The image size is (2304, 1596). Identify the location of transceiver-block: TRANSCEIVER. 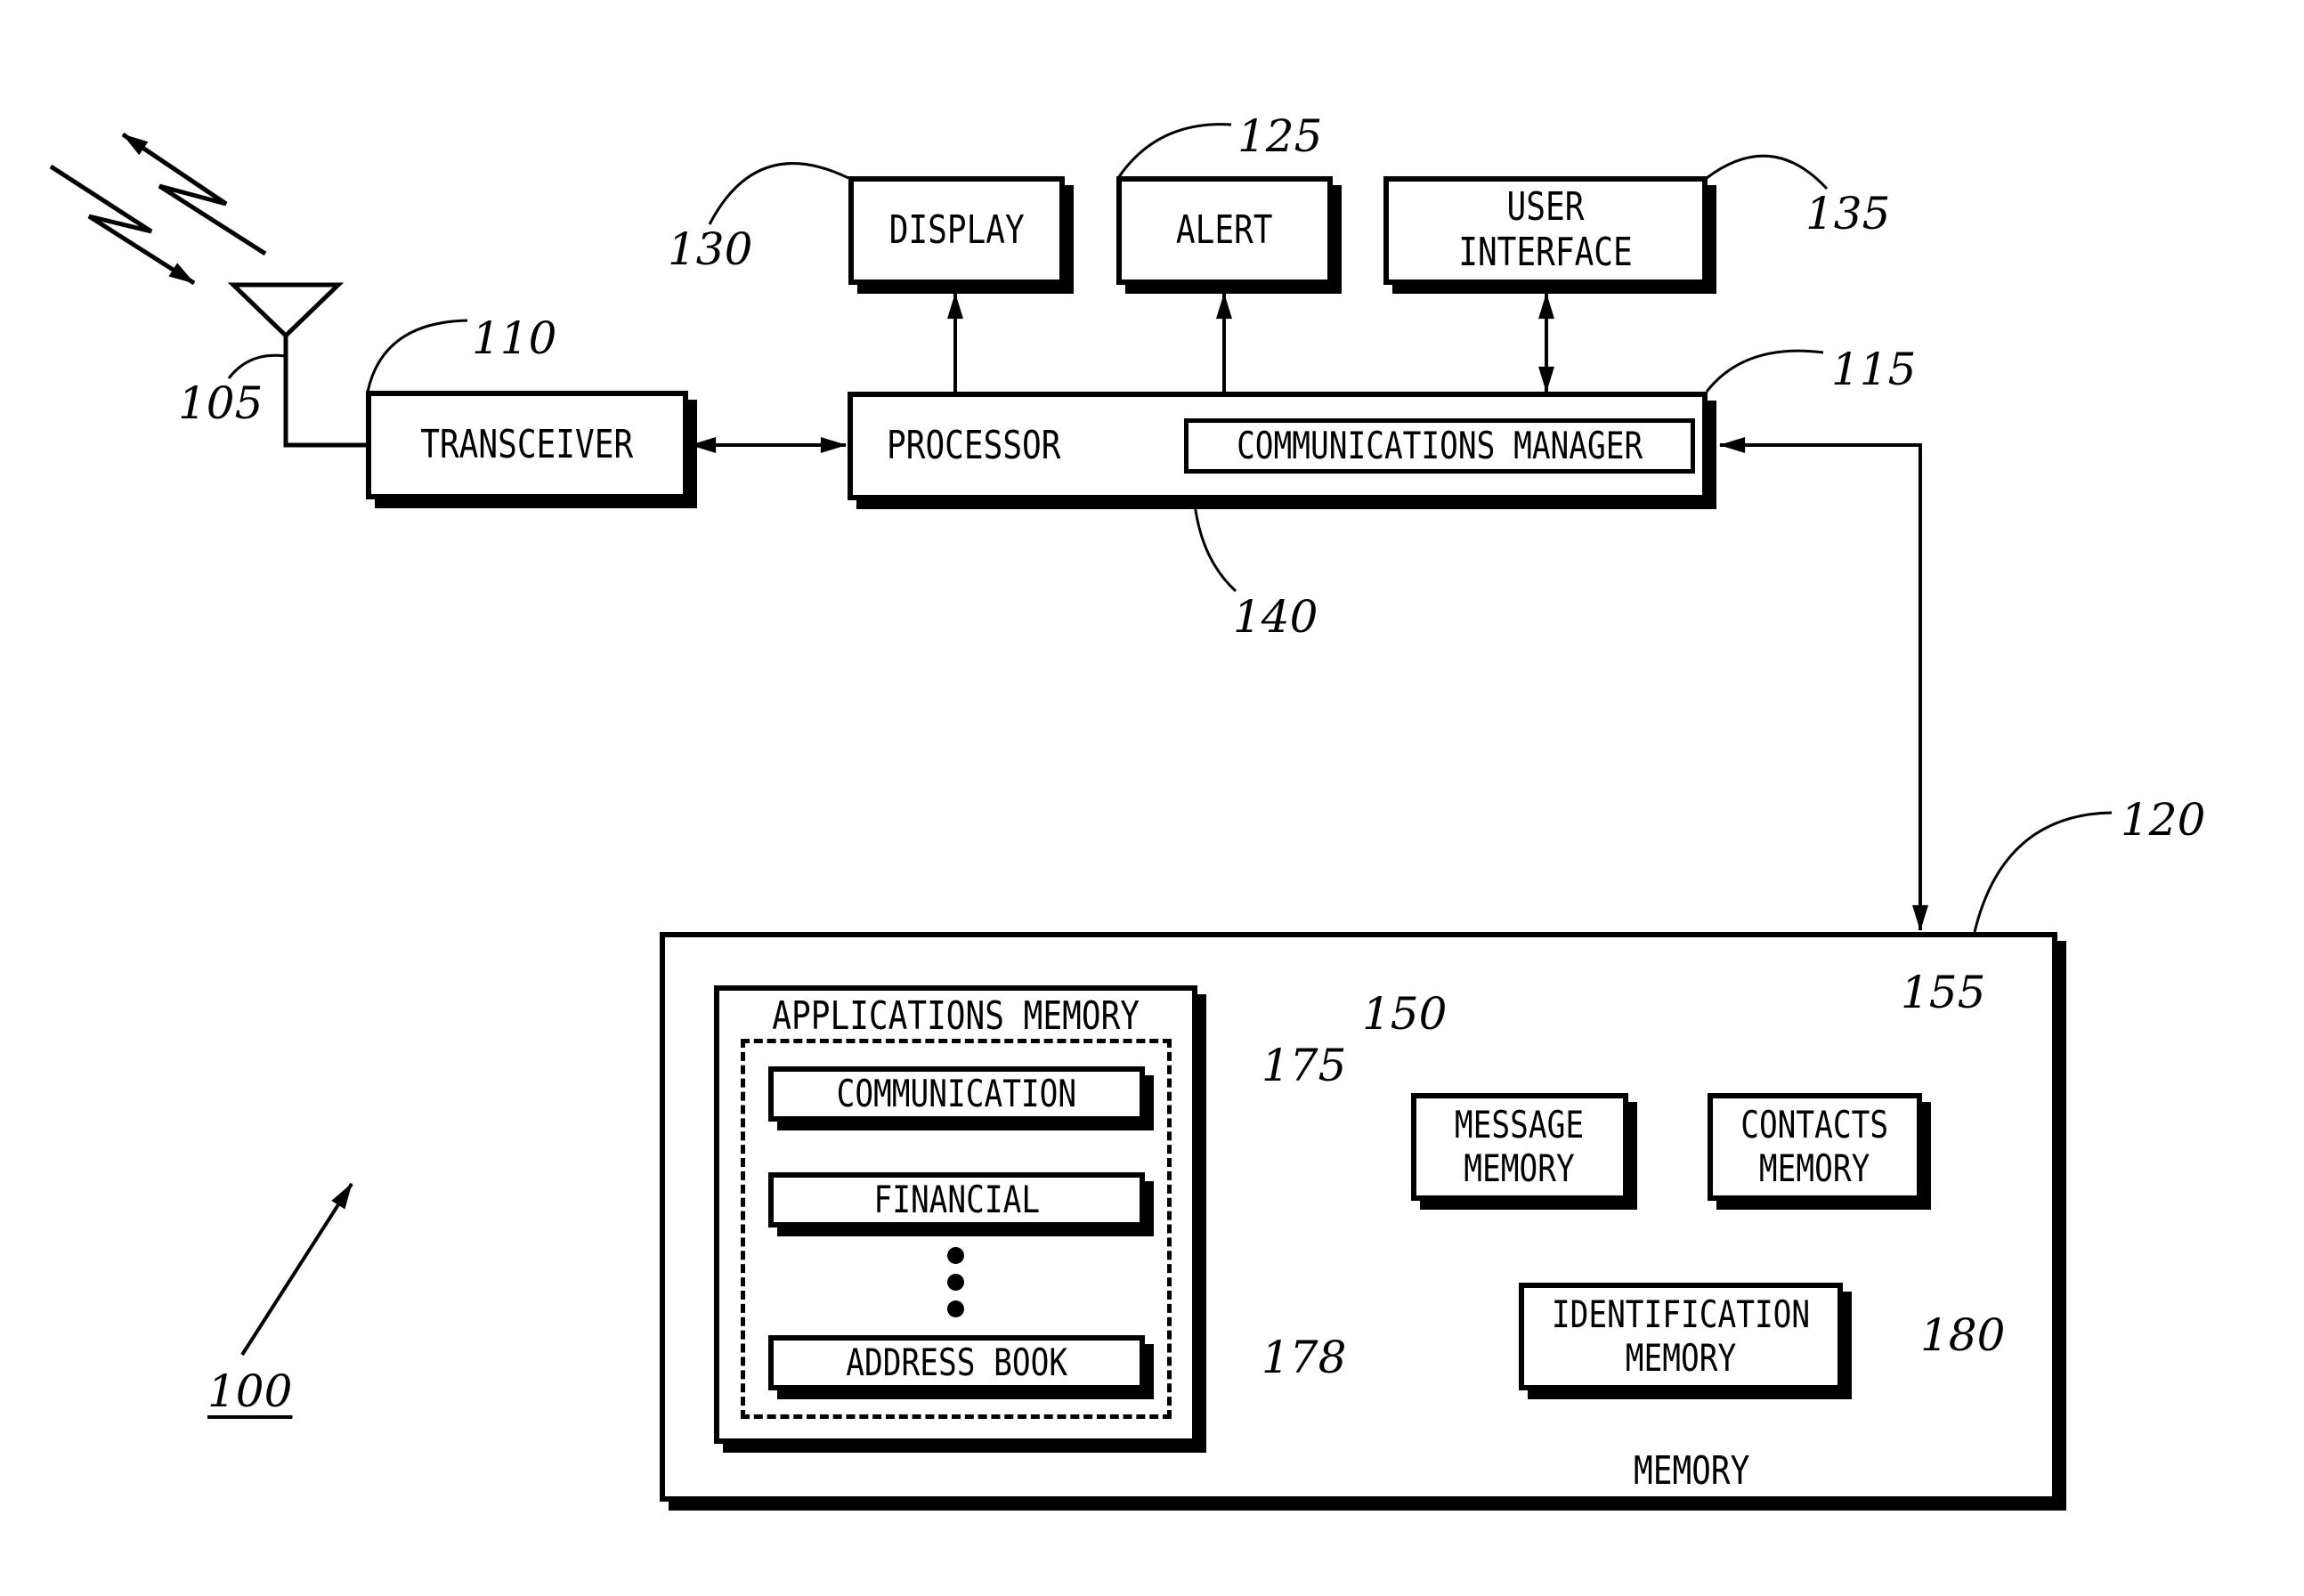
(527, 445).